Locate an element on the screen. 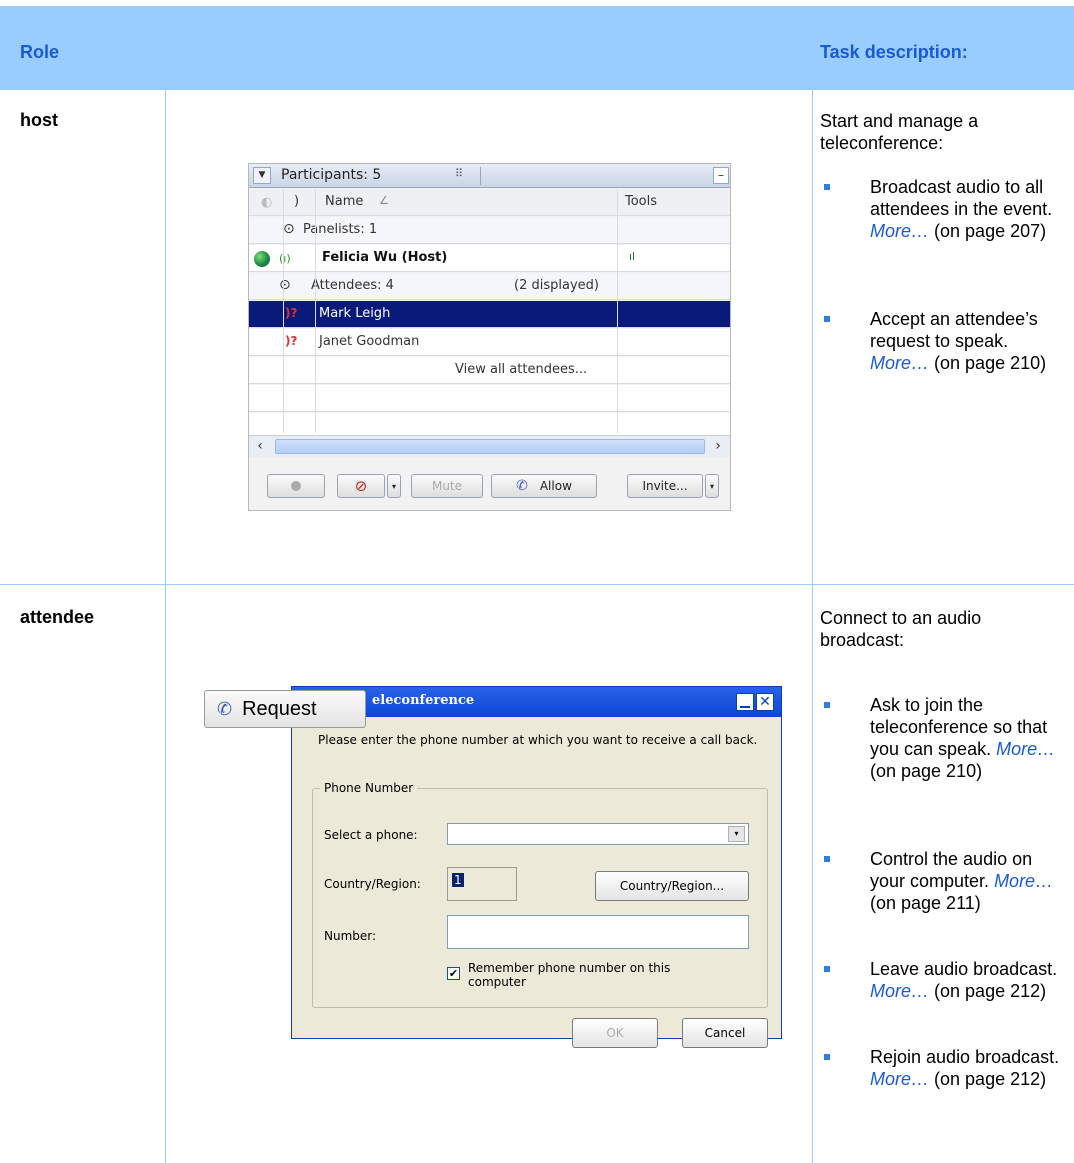 Image resolution: width=1074 pixels, height=1163 pixels. request-button: ✆ Request is located at coordinates (285, 709).